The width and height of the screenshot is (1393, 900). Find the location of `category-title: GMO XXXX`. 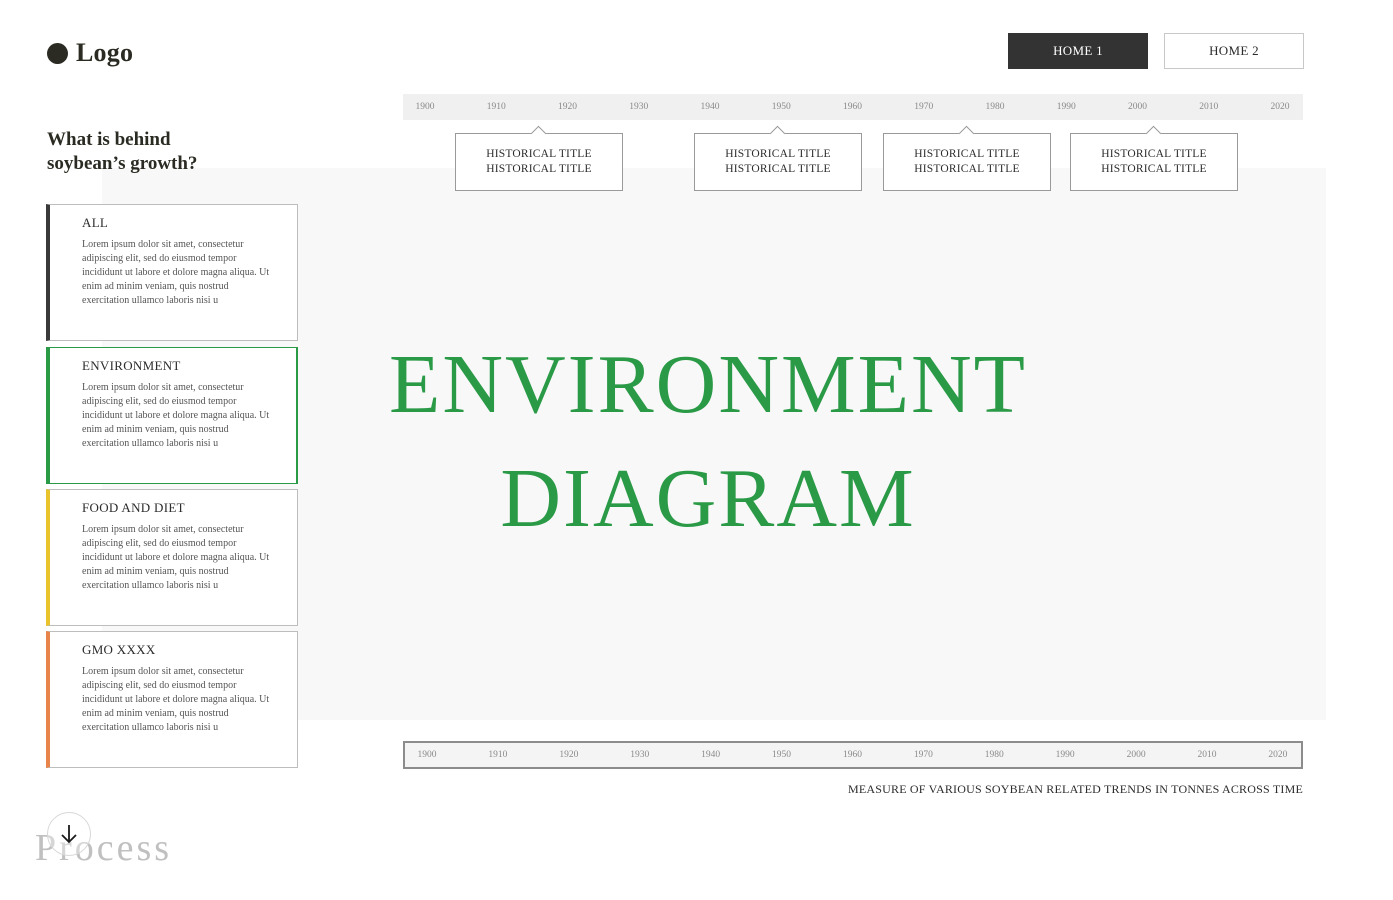

category-title: GMO XXXX is located at coordinates (119, 649).